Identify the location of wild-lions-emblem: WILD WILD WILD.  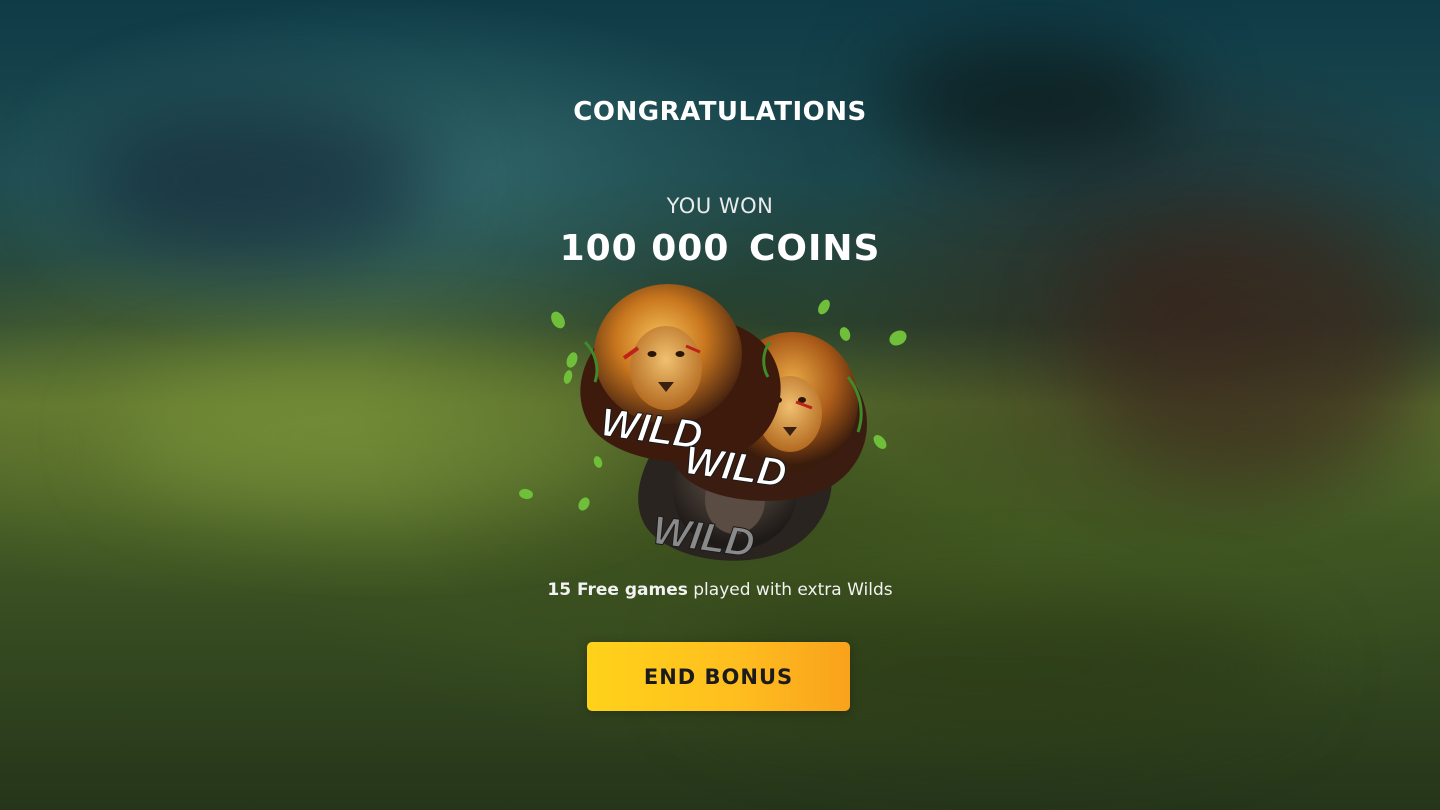
(713, 425).